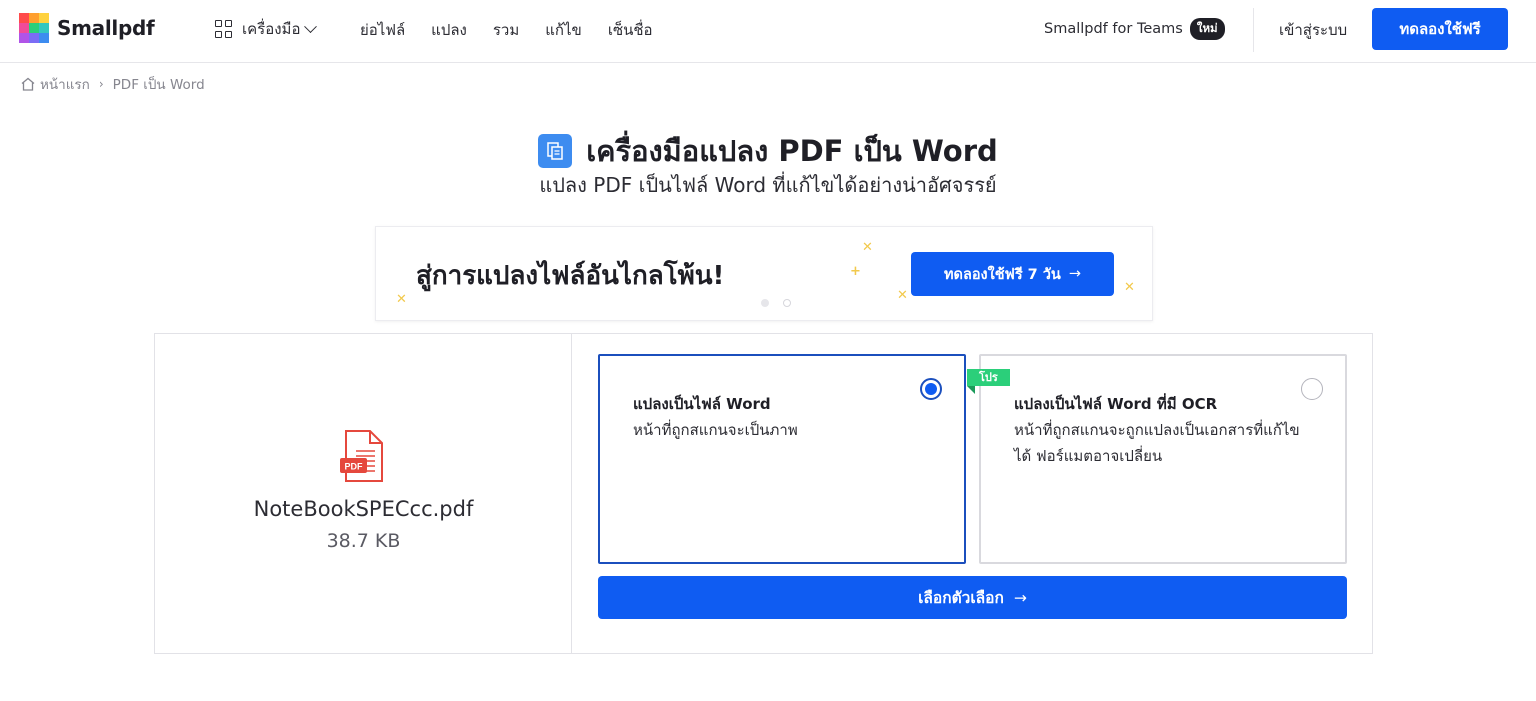 Image resolution: width=1536 pixels, height=701 pixels. I want to click on main-nav: ย่อไฟล์ แปลง รวม แก้ไข เซ็นชื่อ, so click(519, 30).